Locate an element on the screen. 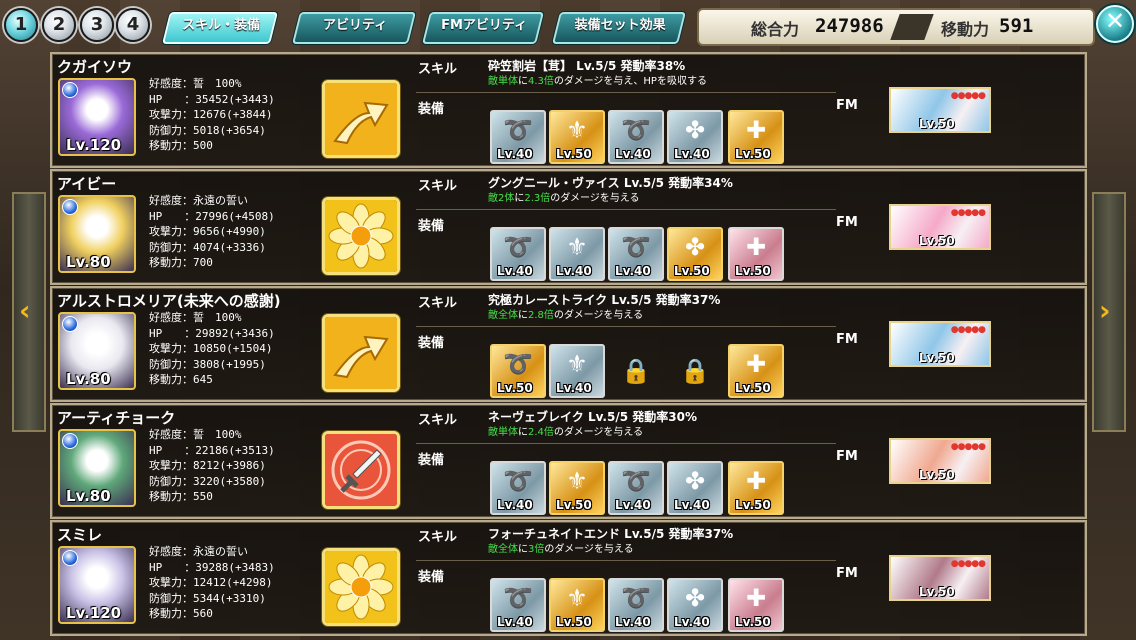 This screenshot has width=1136, height=640. skill-multiplier: 2.3倍 is located at coordinates (537, 198).